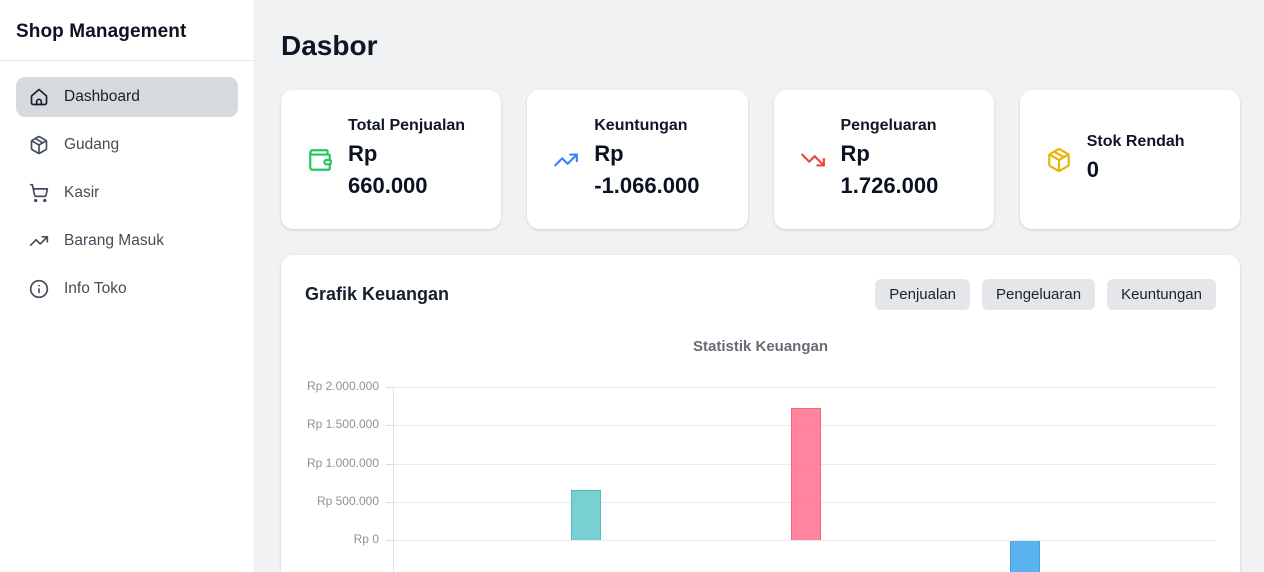 This screenshot has width=1264, height=572. Describe the element at coordinates (407, 126) in the screenshot. I see `stat-card-label: Total Penjualan` at that location.